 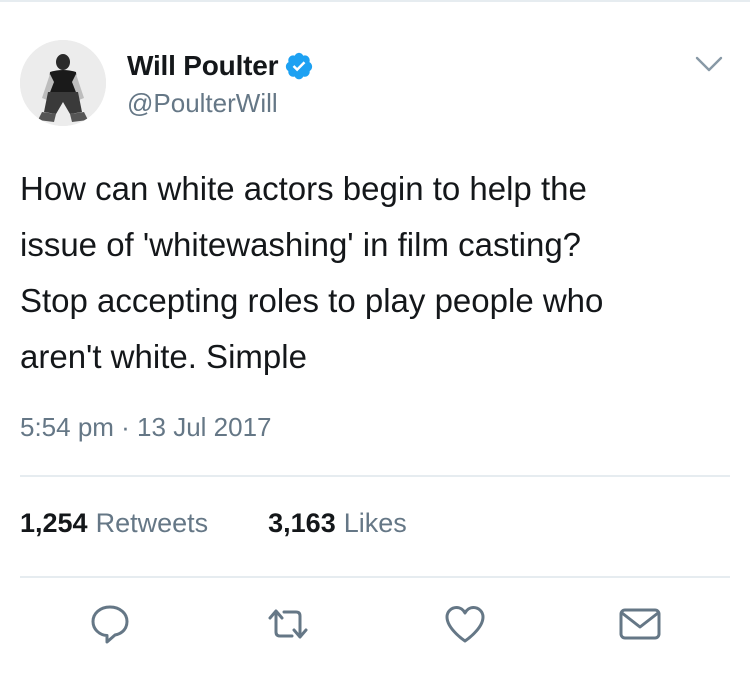 What do you see at coordinates (203, 66) in the screenshot?
I see `author-display-name: Will Poulter` at bounding box center [203, 66].